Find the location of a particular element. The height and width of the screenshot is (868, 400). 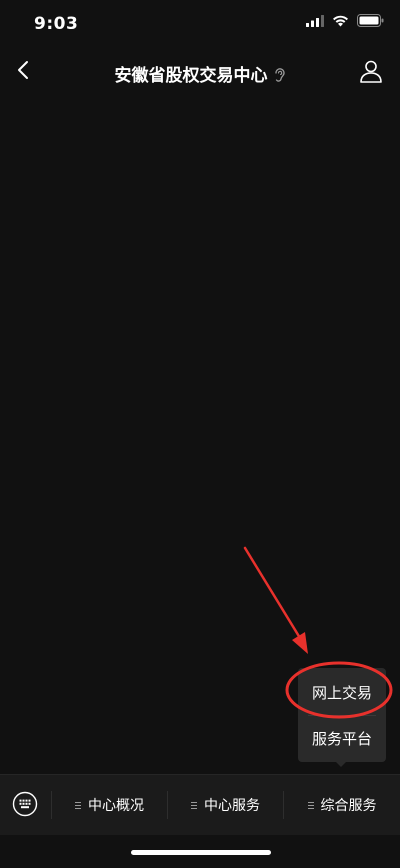

navigation-bar: 安徽省股权交易中心 is located at coordinates (200, 72).